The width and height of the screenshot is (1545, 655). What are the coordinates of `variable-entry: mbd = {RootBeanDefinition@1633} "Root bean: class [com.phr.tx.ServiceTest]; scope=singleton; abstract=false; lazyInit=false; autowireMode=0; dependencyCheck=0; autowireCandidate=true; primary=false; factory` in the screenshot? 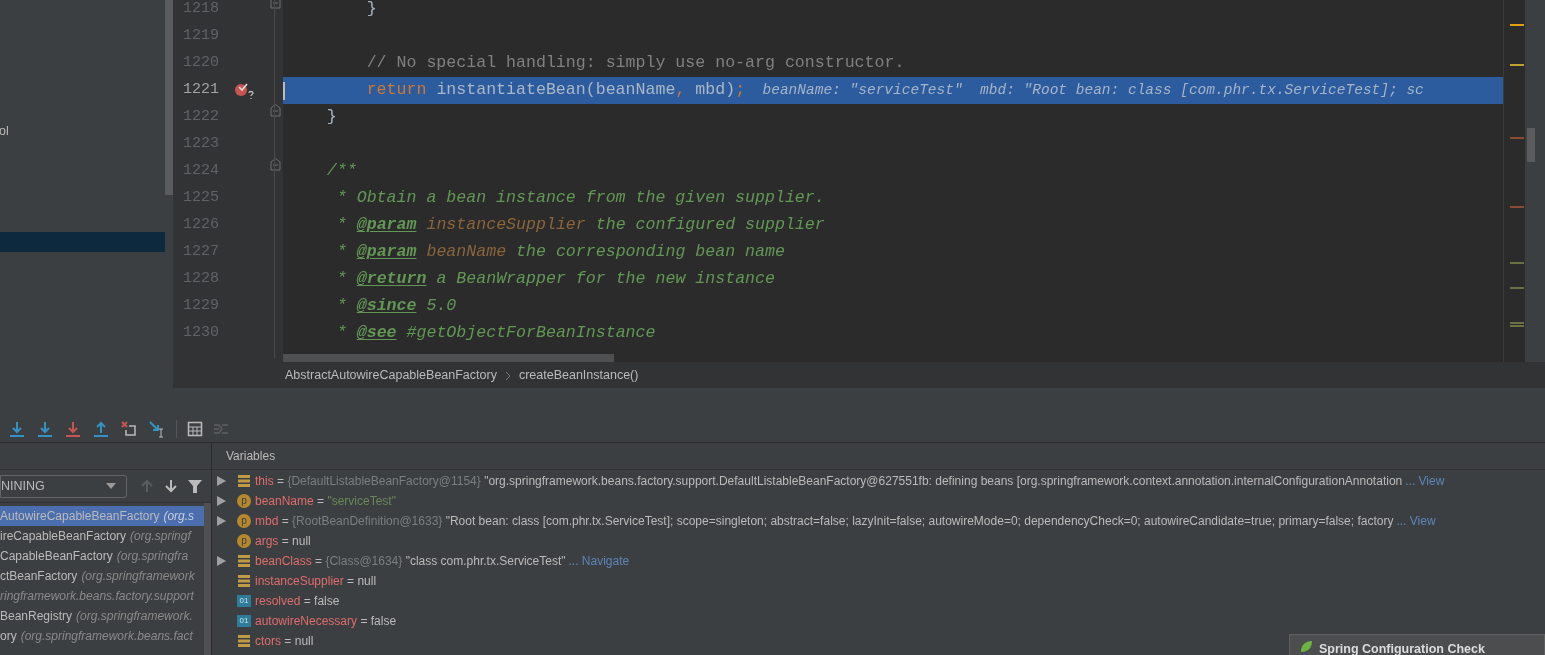 It's located at (824, 521).